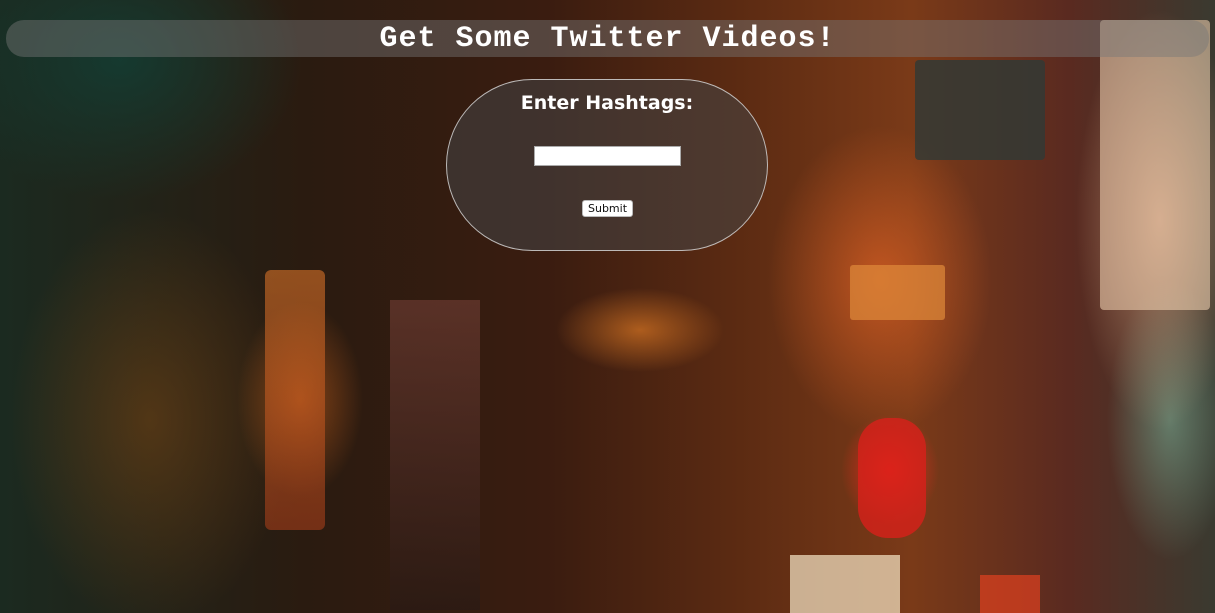 The height and width of the screenshot is (613, 1215). I want to click on shop-sign, so click(897, 292).